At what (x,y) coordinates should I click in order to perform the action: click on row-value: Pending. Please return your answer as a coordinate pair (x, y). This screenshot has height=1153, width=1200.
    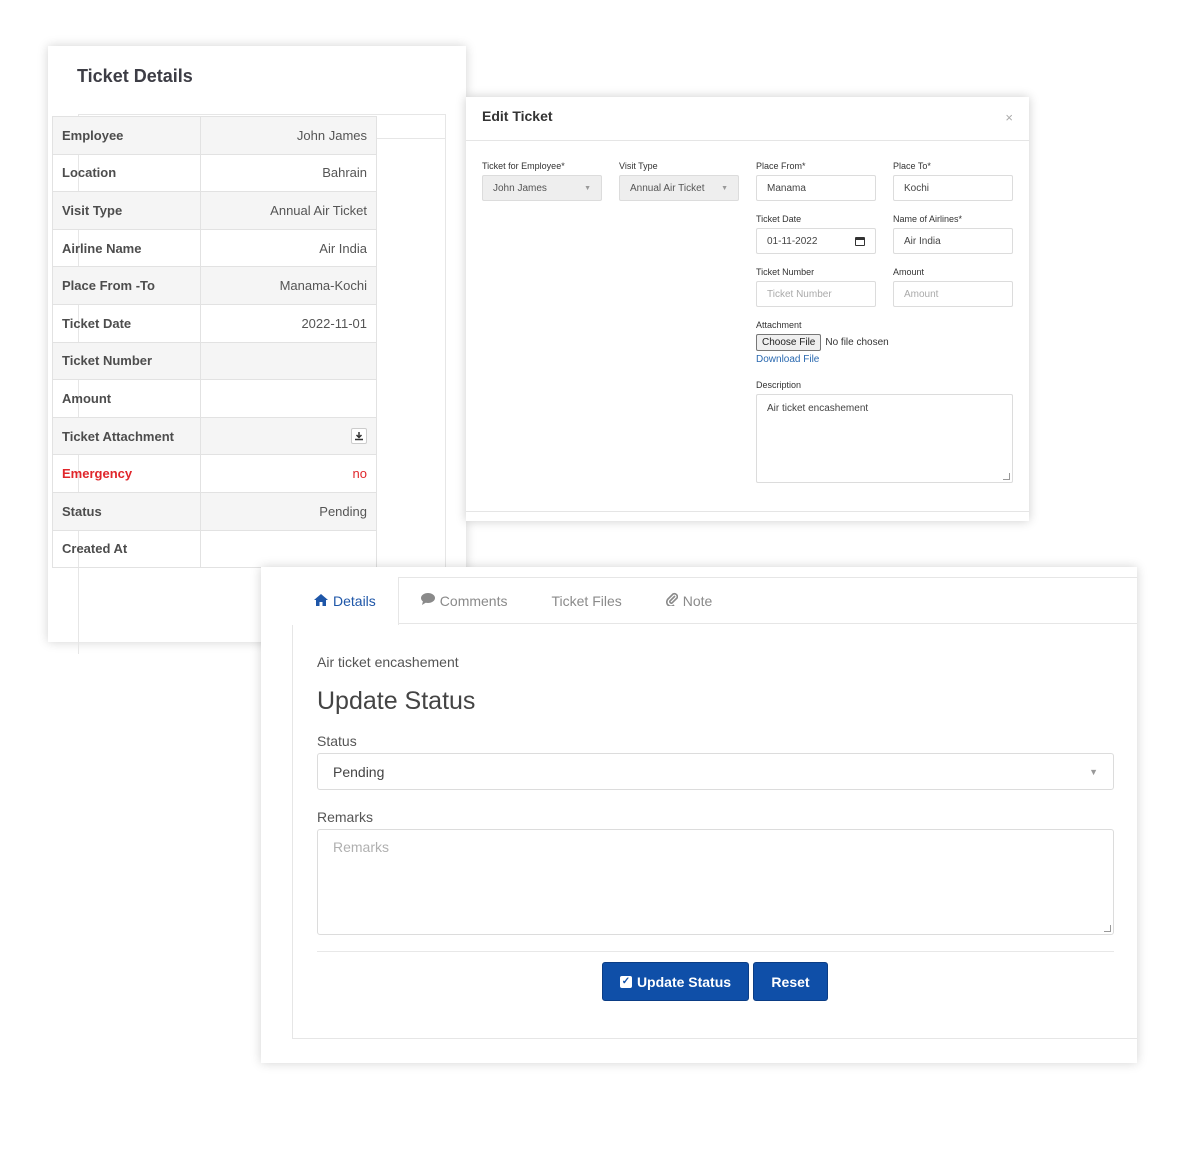
    Looking at the image, I should click on (288, 511).